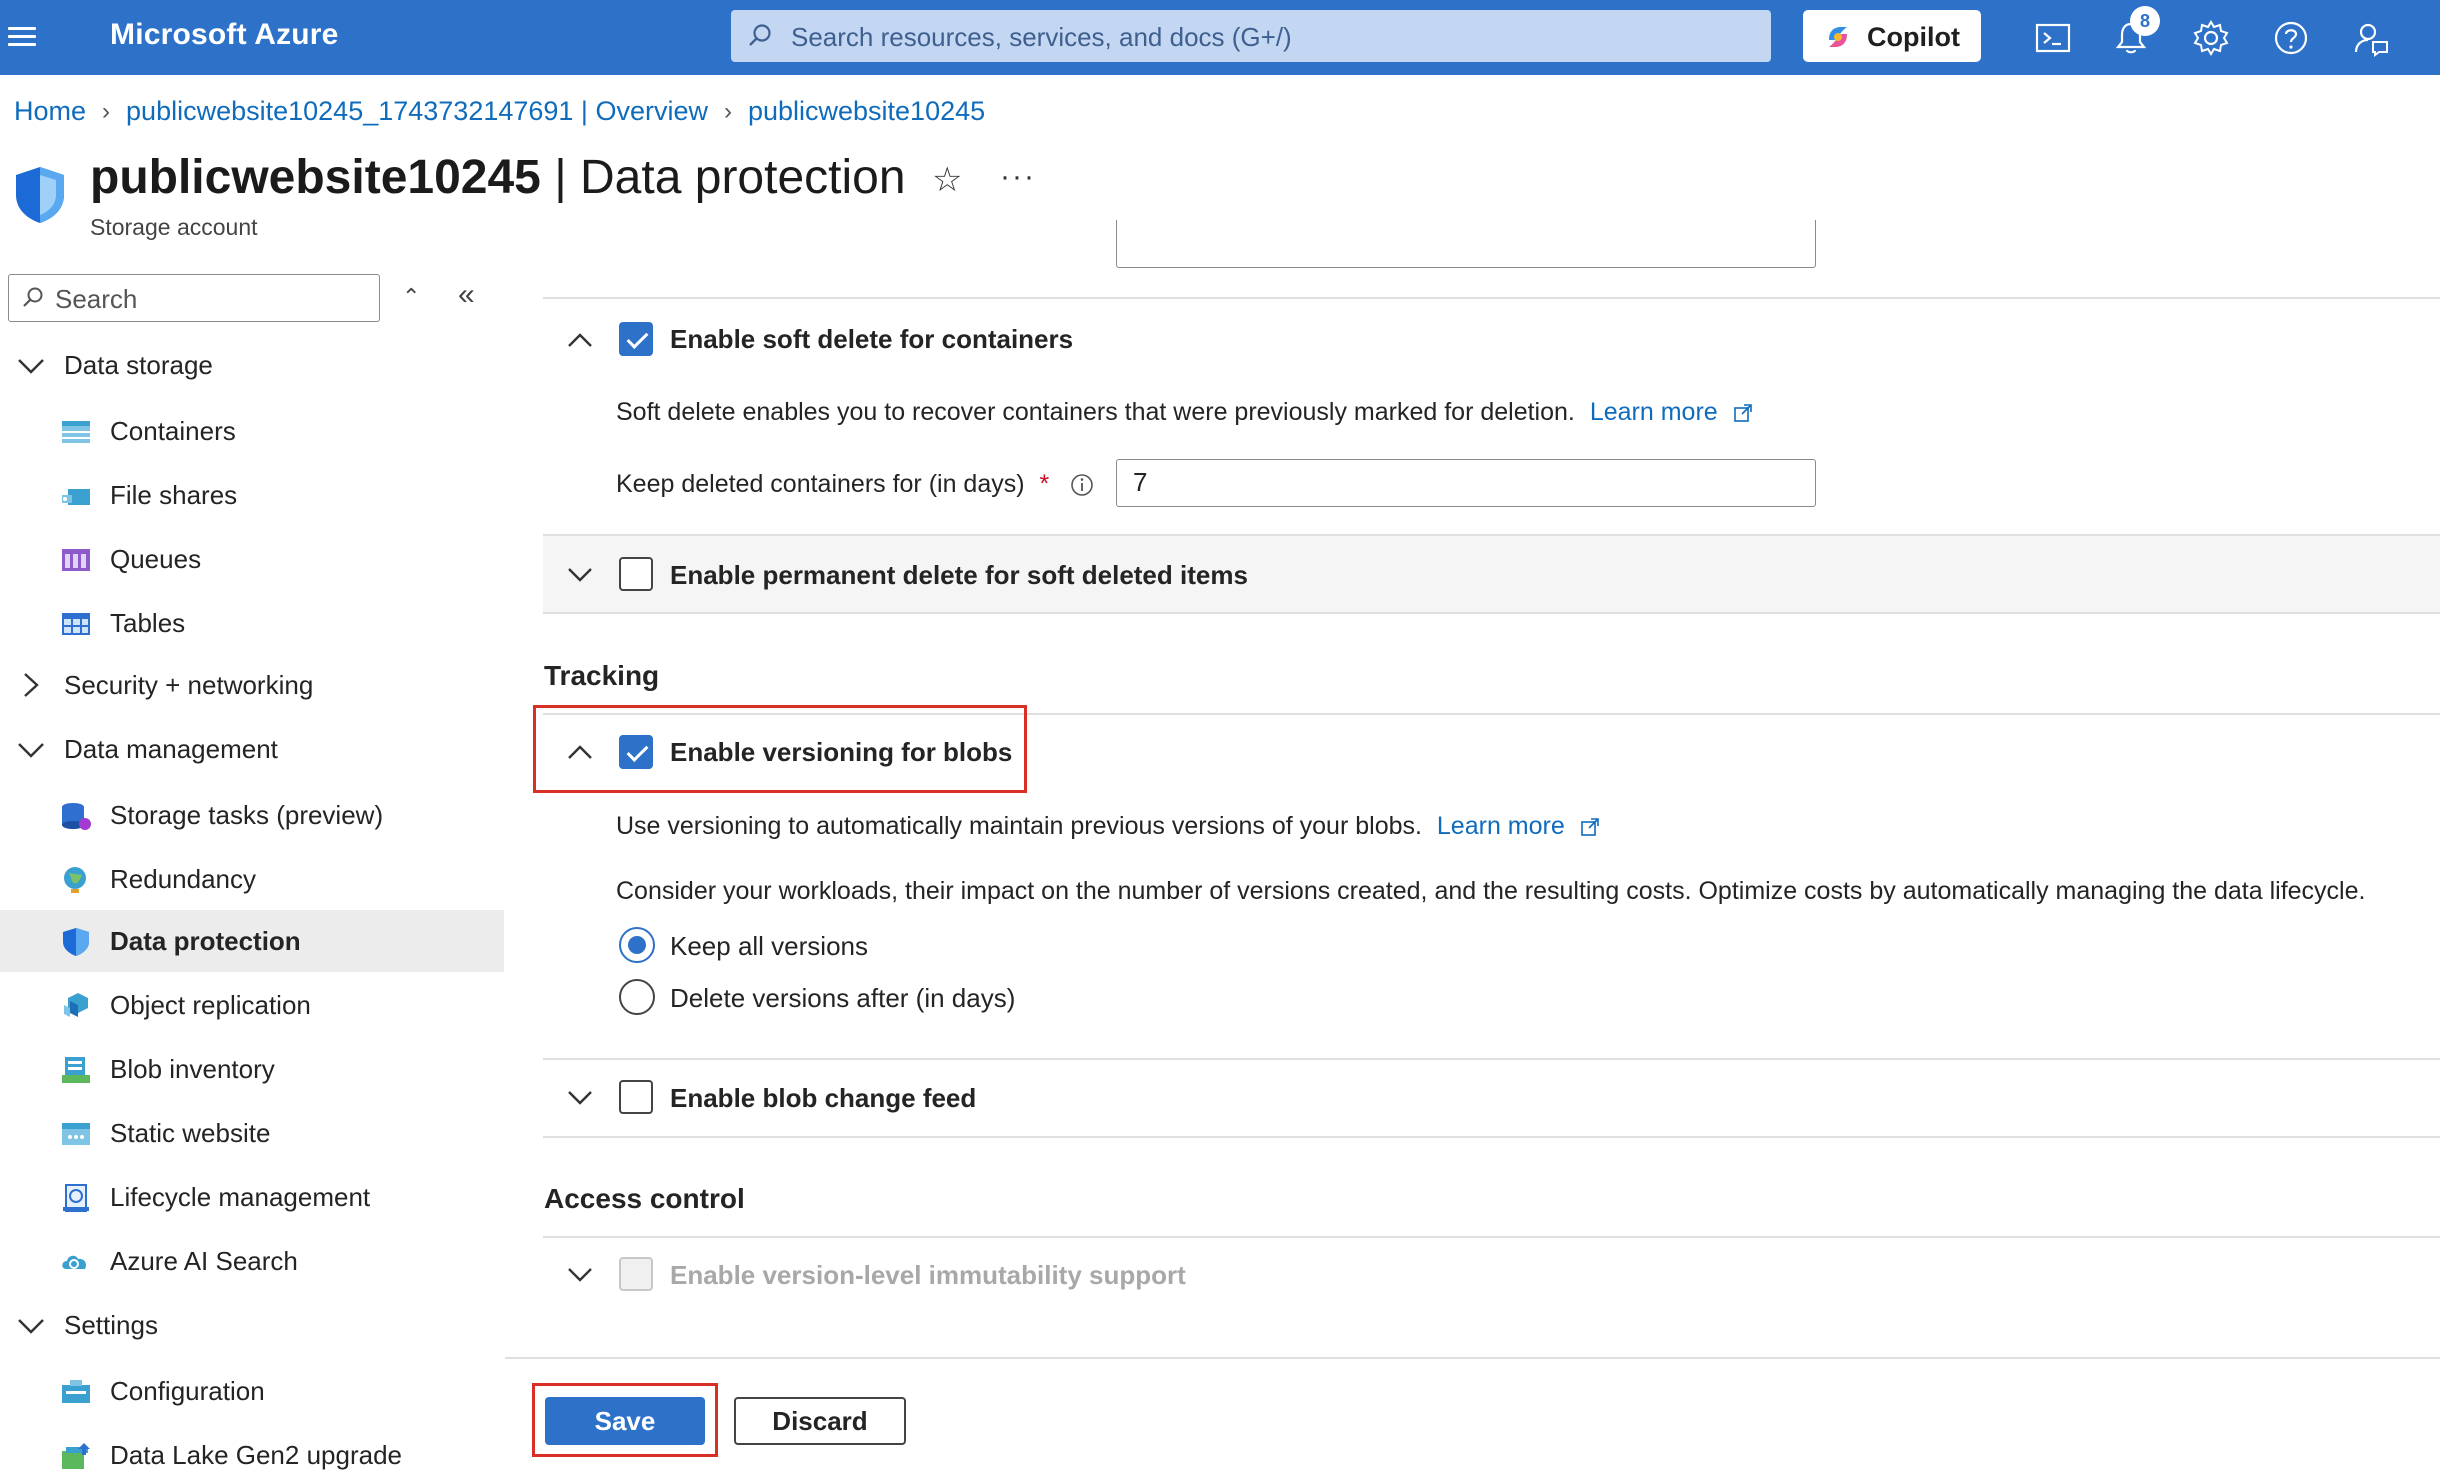  What do you see at coordinates (76, 1391) in the screenshot?
I see `configuration-icon` at bounding box center [76, 1391].